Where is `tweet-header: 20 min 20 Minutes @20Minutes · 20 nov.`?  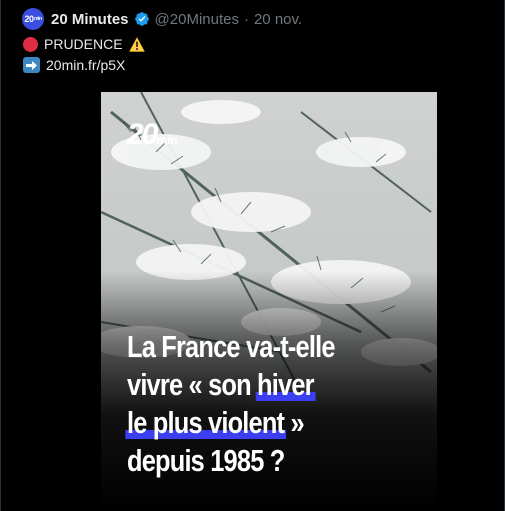 tweet-header: 20 min 20 Minutes @20Minutes · 20 nov. is located at coordinates (162, 19).